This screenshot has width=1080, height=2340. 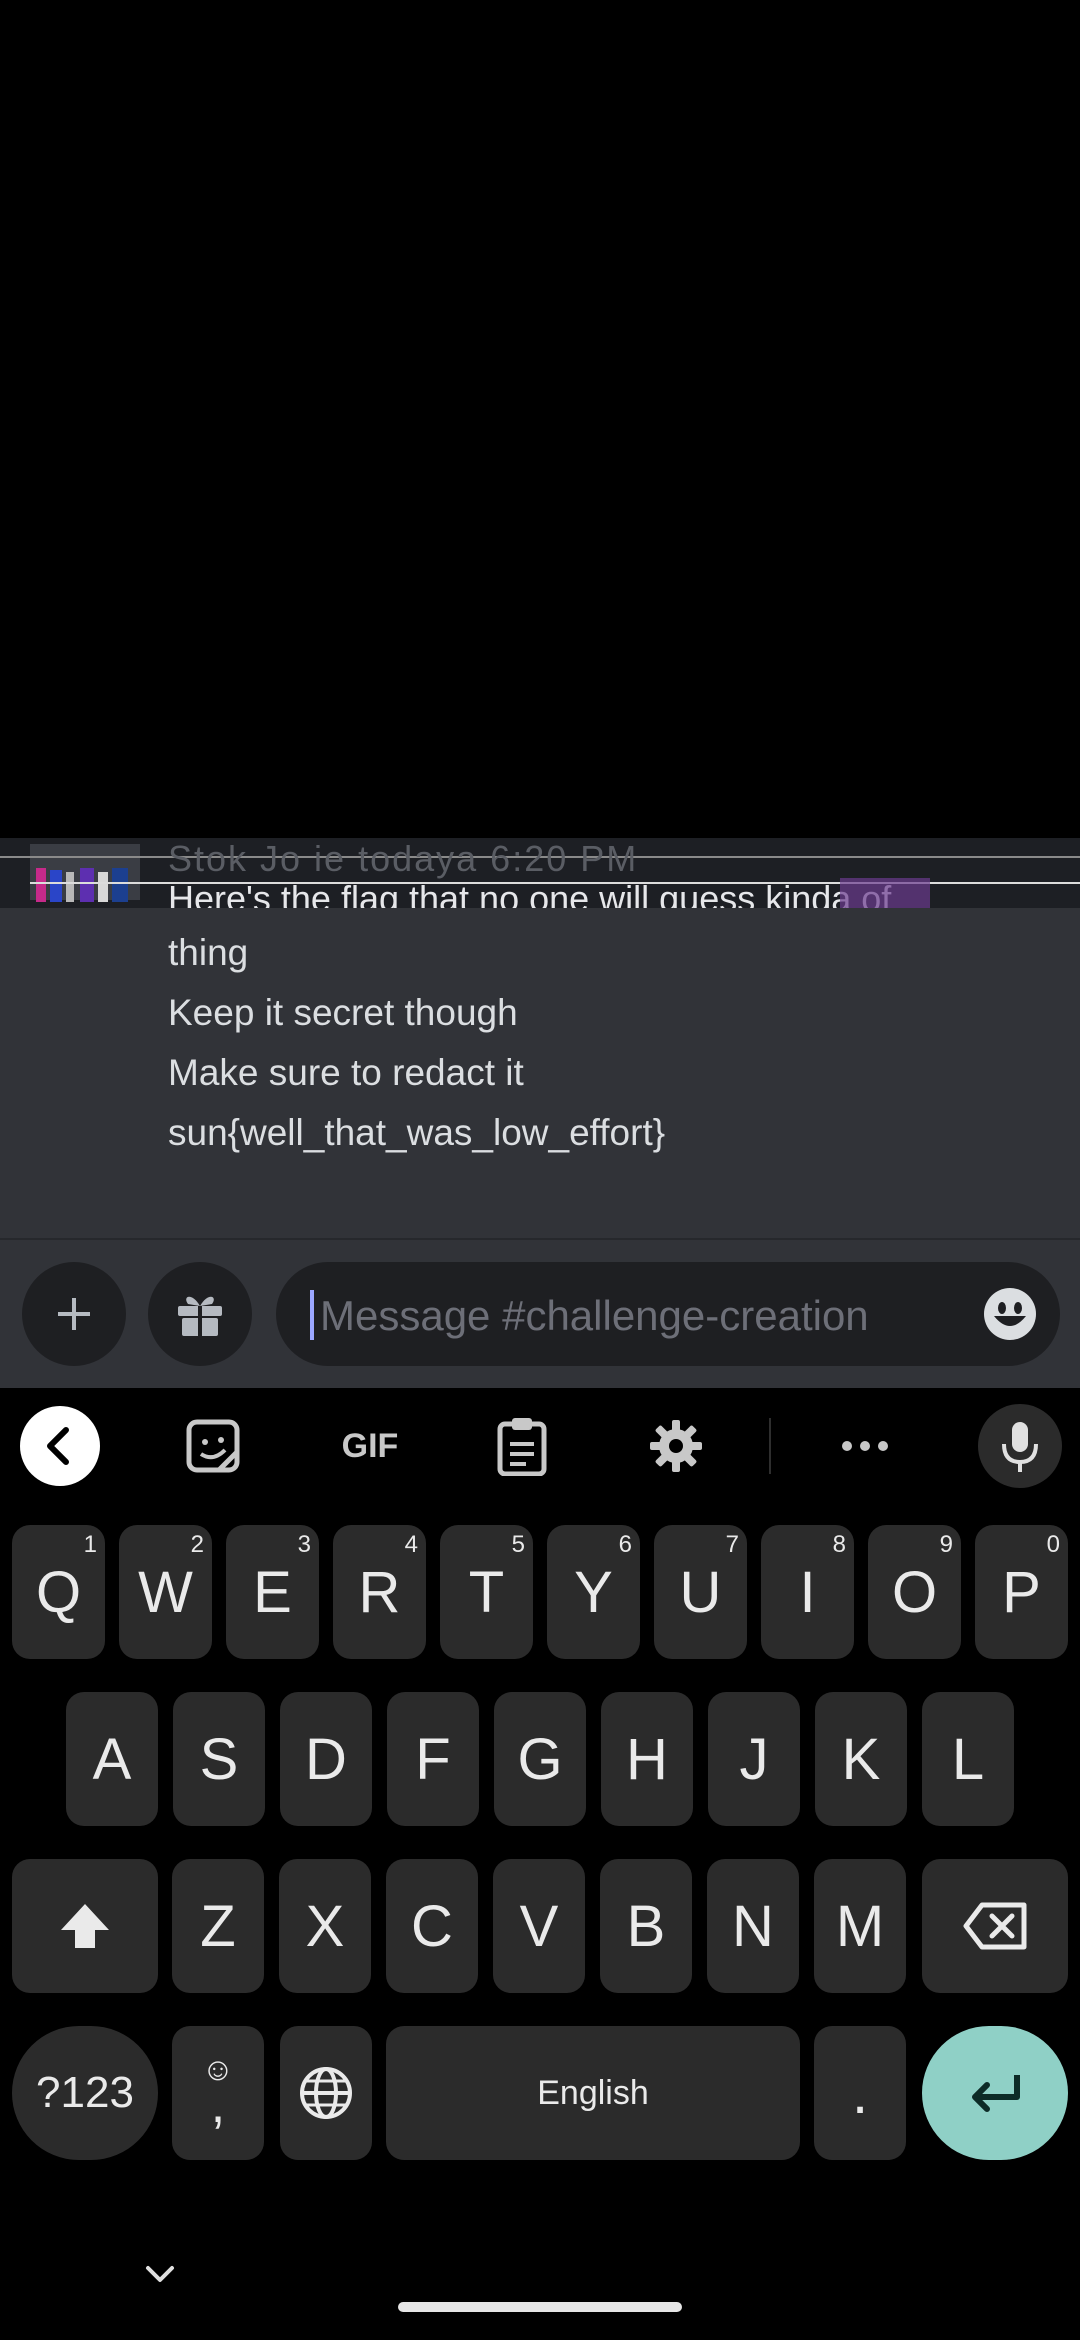 What do you see at coordinates (325, 1926) in the screenshot?
I see `key-x: X` at bounding box center [325, 1926].